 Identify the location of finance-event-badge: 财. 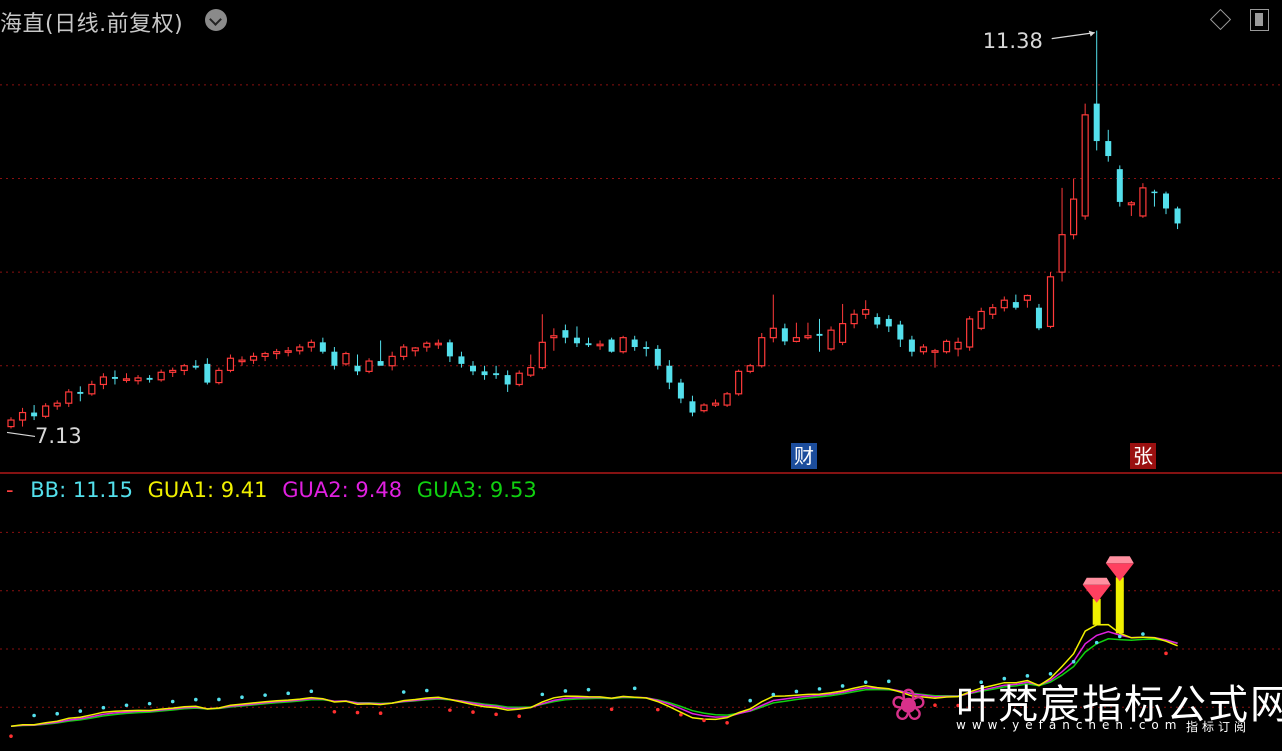
(804, 456).